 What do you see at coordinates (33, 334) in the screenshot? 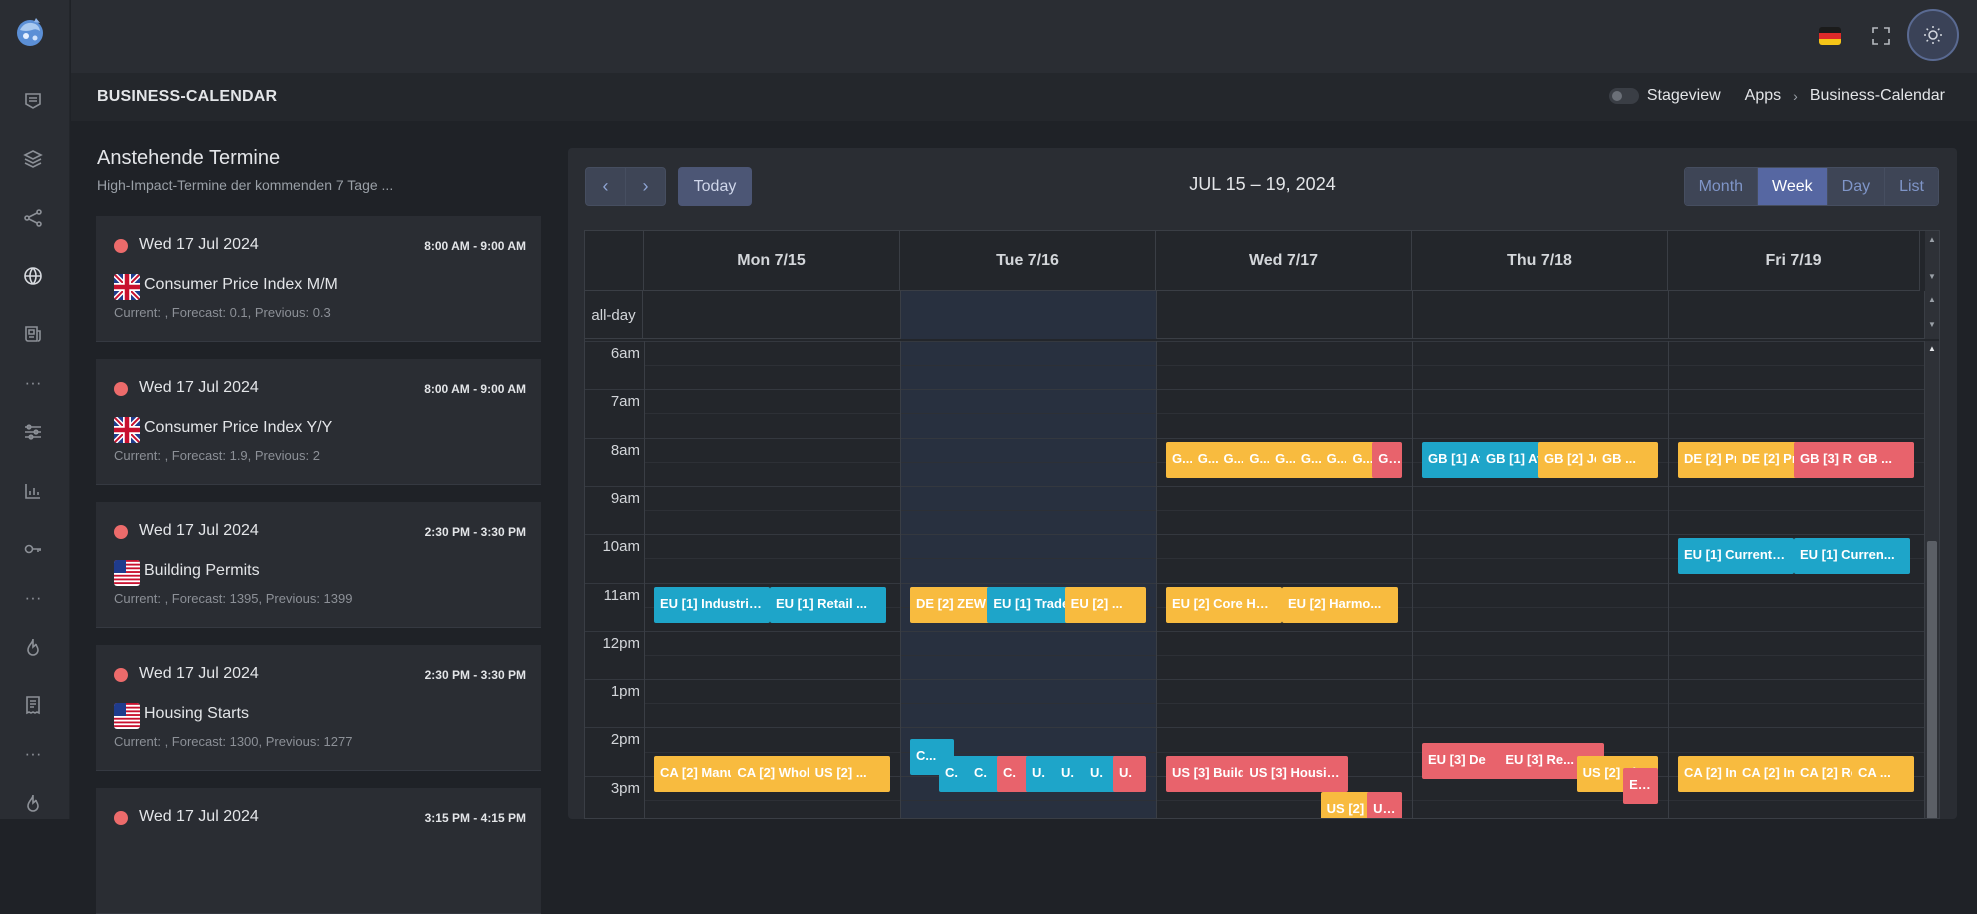
I see `newspaper-icon` at bounding box center [33, 334].